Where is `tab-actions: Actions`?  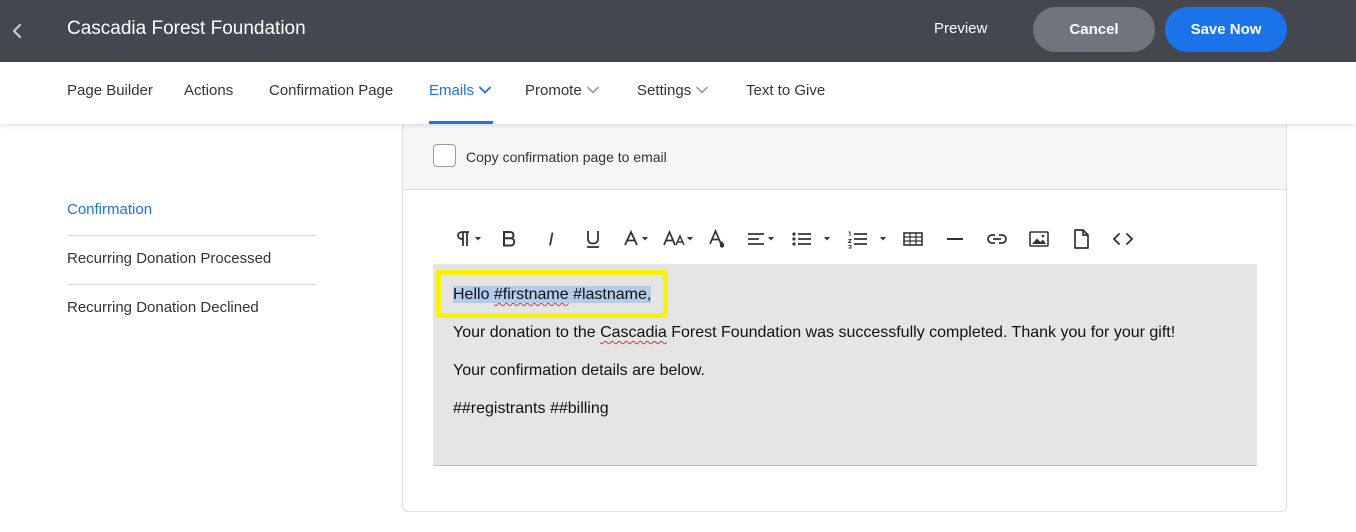
tab-actions: Actions is located at coordinates (208, 91).